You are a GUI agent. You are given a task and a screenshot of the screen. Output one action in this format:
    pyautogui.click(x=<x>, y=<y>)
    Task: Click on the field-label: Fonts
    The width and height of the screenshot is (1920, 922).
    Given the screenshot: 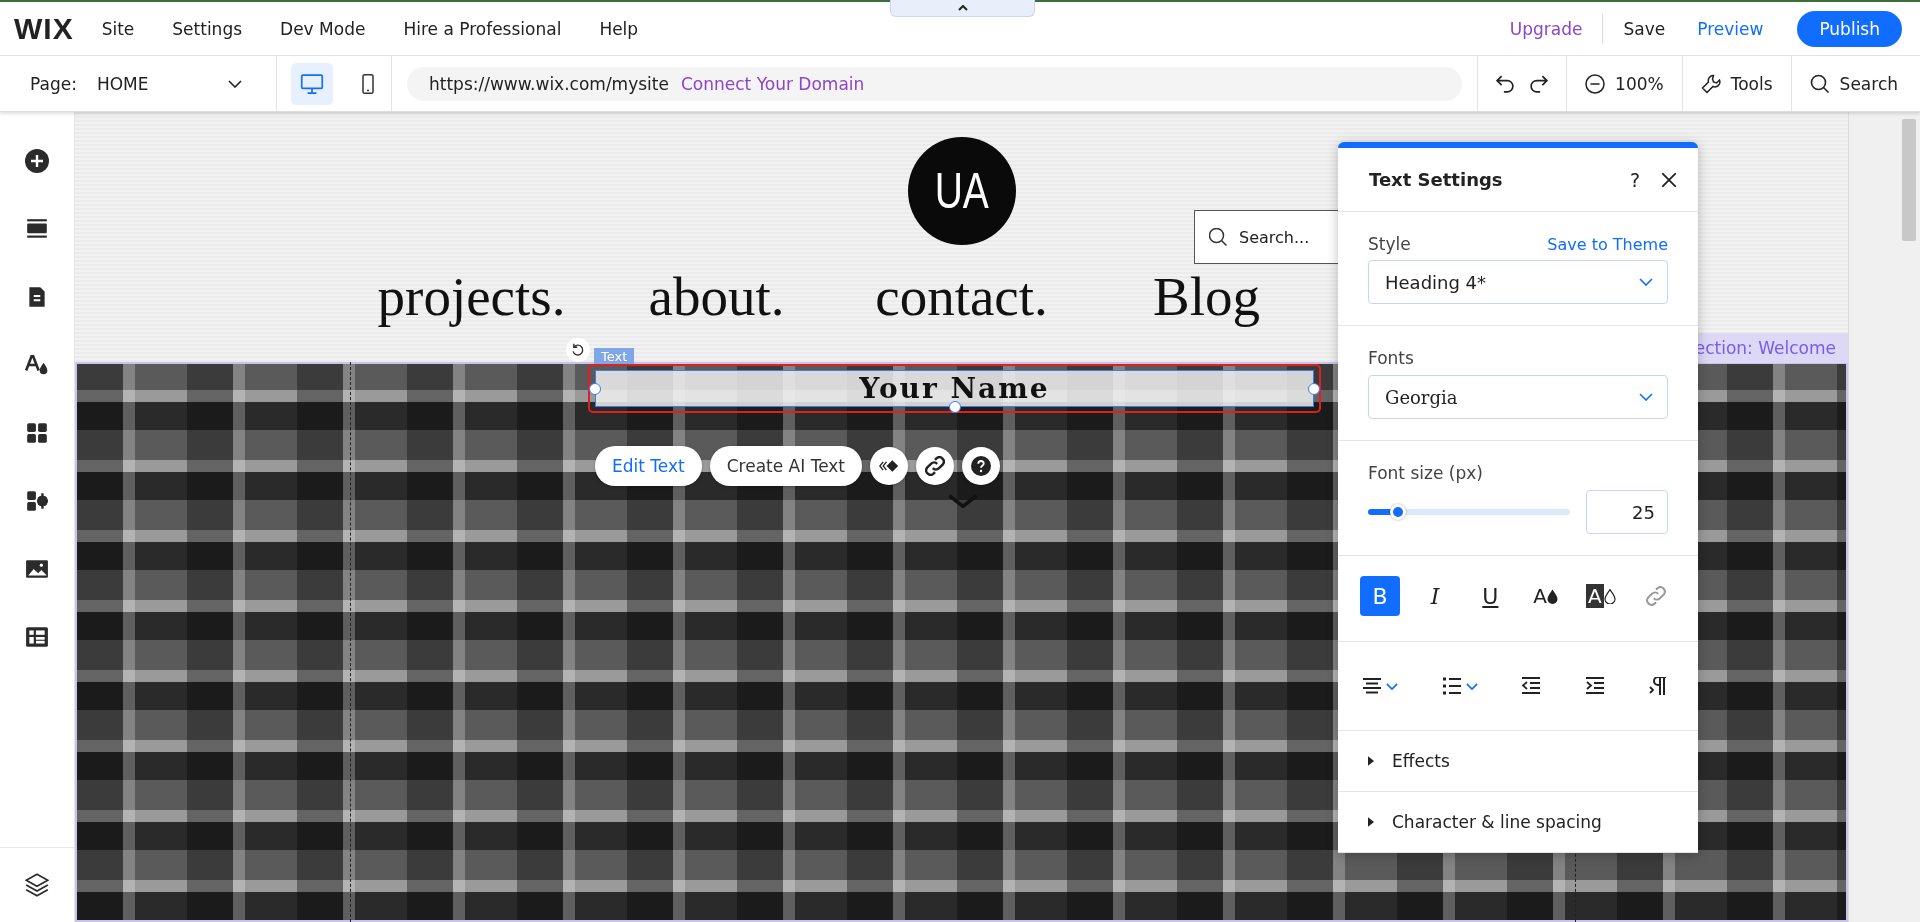 What is the action you would take?
    pyautogui.click(x=1391, y=358)
    